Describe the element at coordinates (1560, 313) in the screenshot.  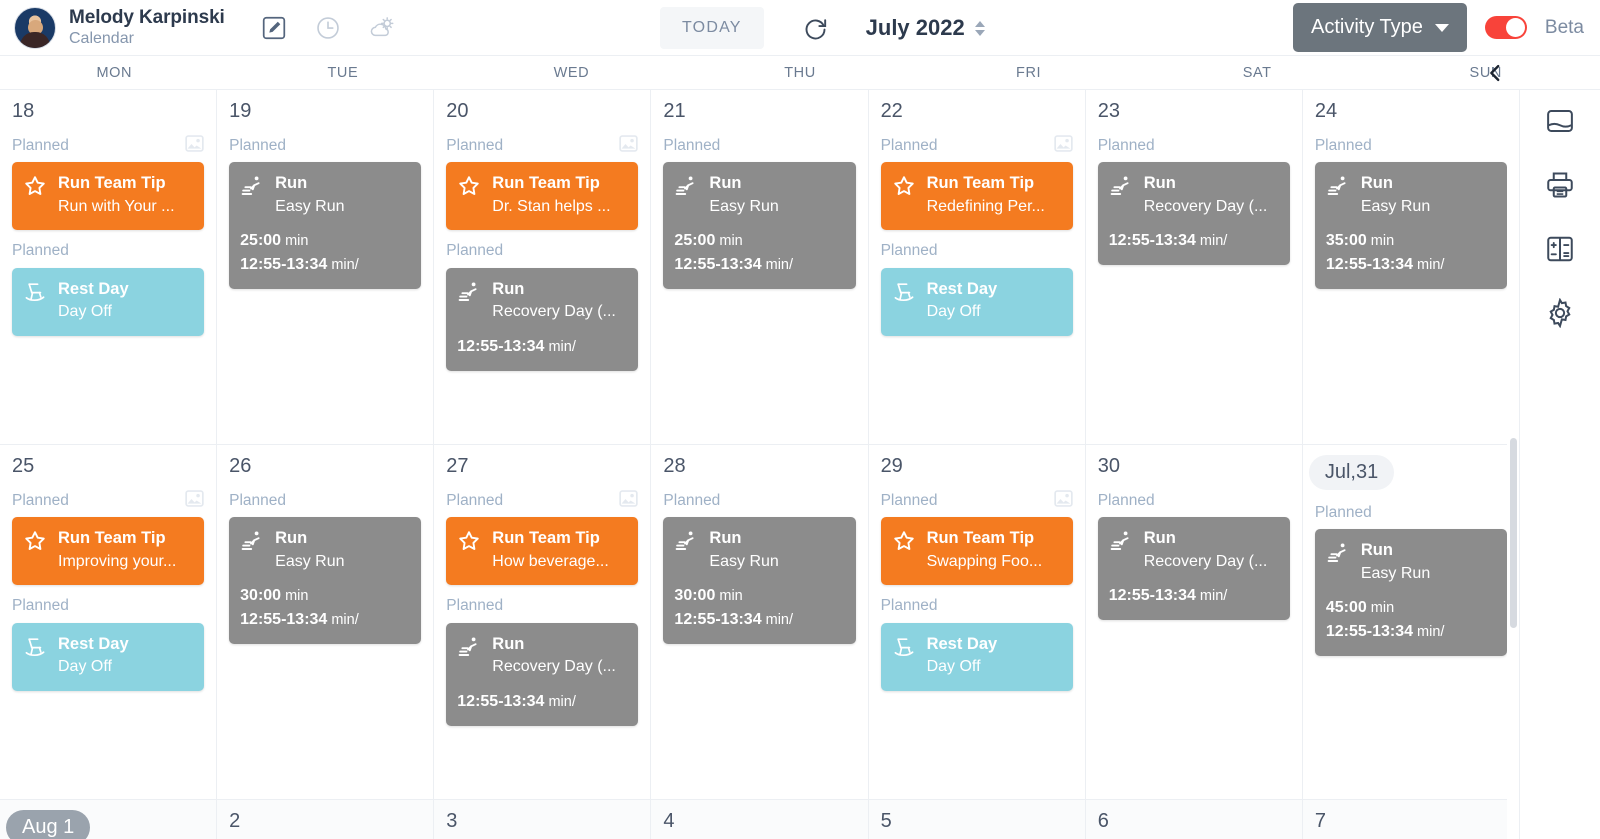
I see `gear-icon` at that location.